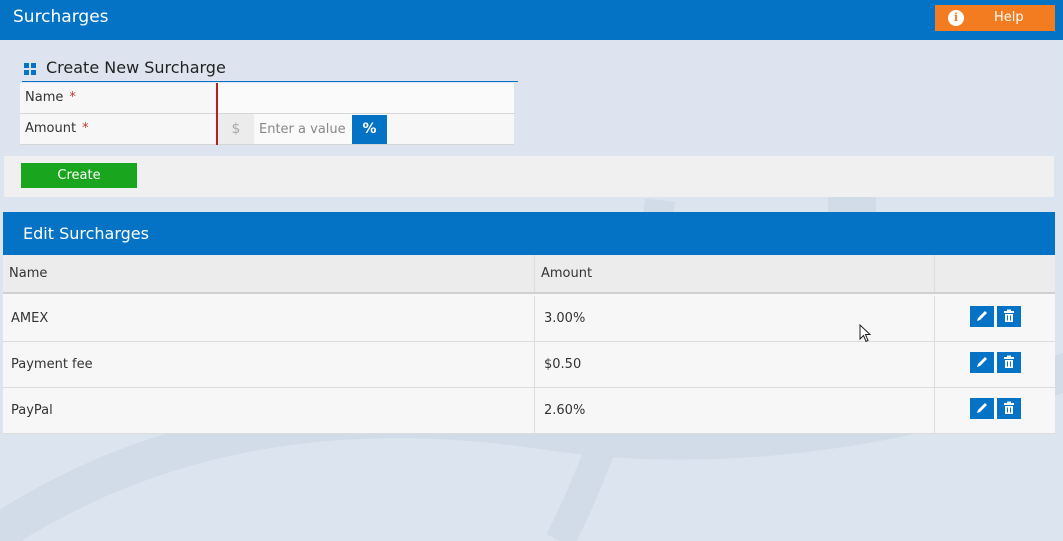 Image resolution: width=1063 pixels, height=541 pixels. I want to click on amount-row: Amount* $ %, so click(267, 129).